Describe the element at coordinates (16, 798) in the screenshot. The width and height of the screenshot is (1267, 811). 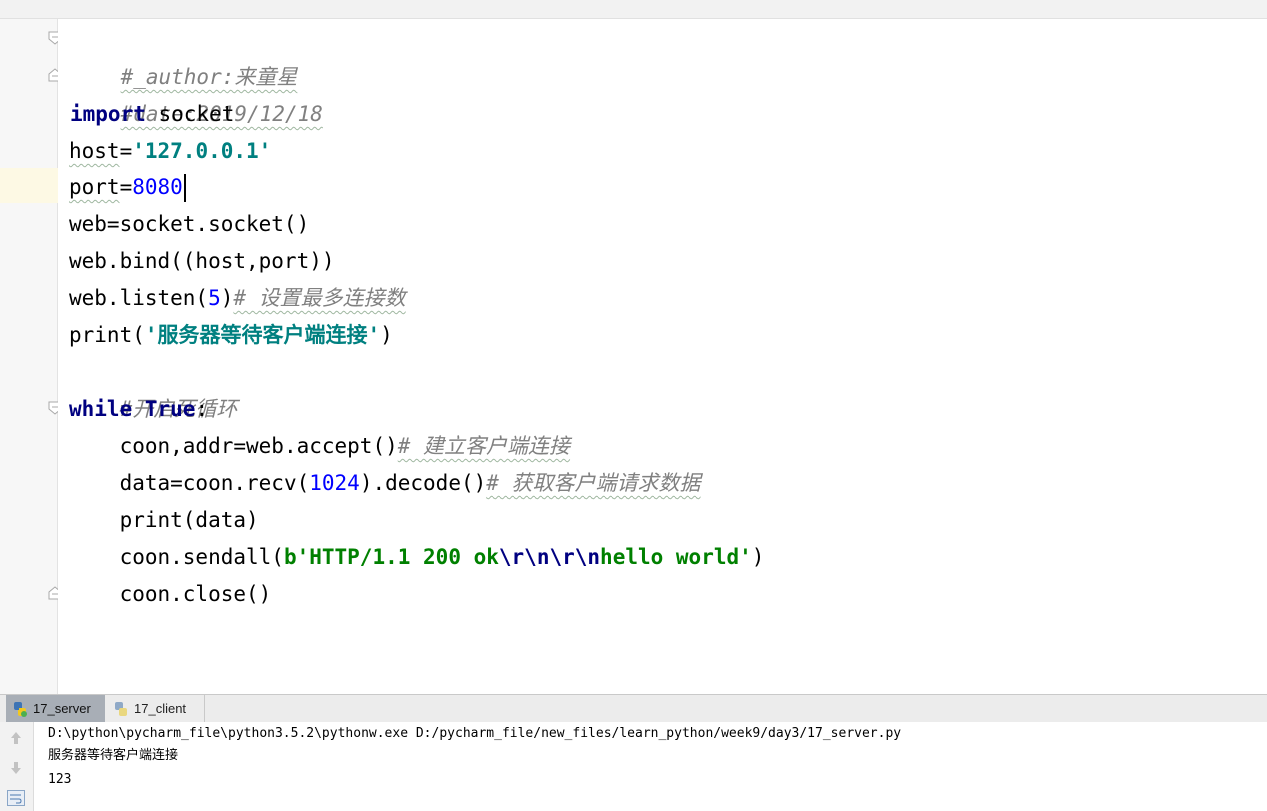
I see `soft-wrap-icon` at that location.